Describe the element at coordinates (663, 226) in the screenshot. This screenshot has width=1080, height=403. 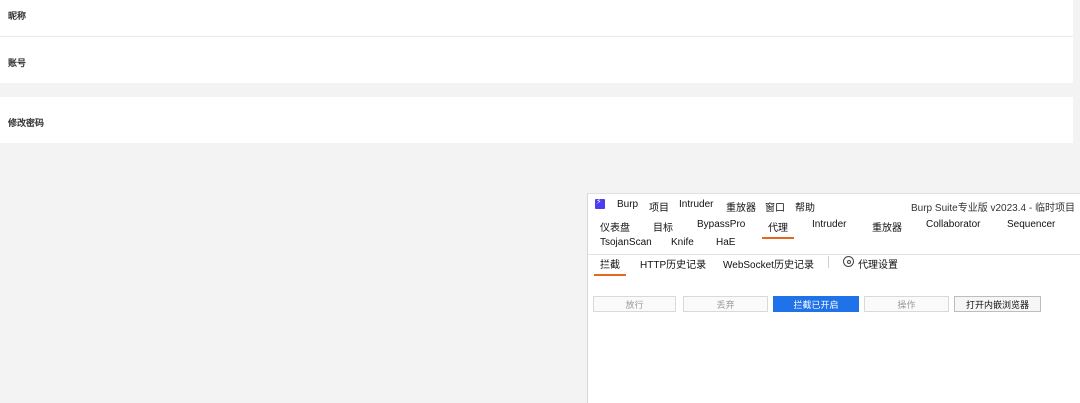
I see `tab-target: 目标` at that location.